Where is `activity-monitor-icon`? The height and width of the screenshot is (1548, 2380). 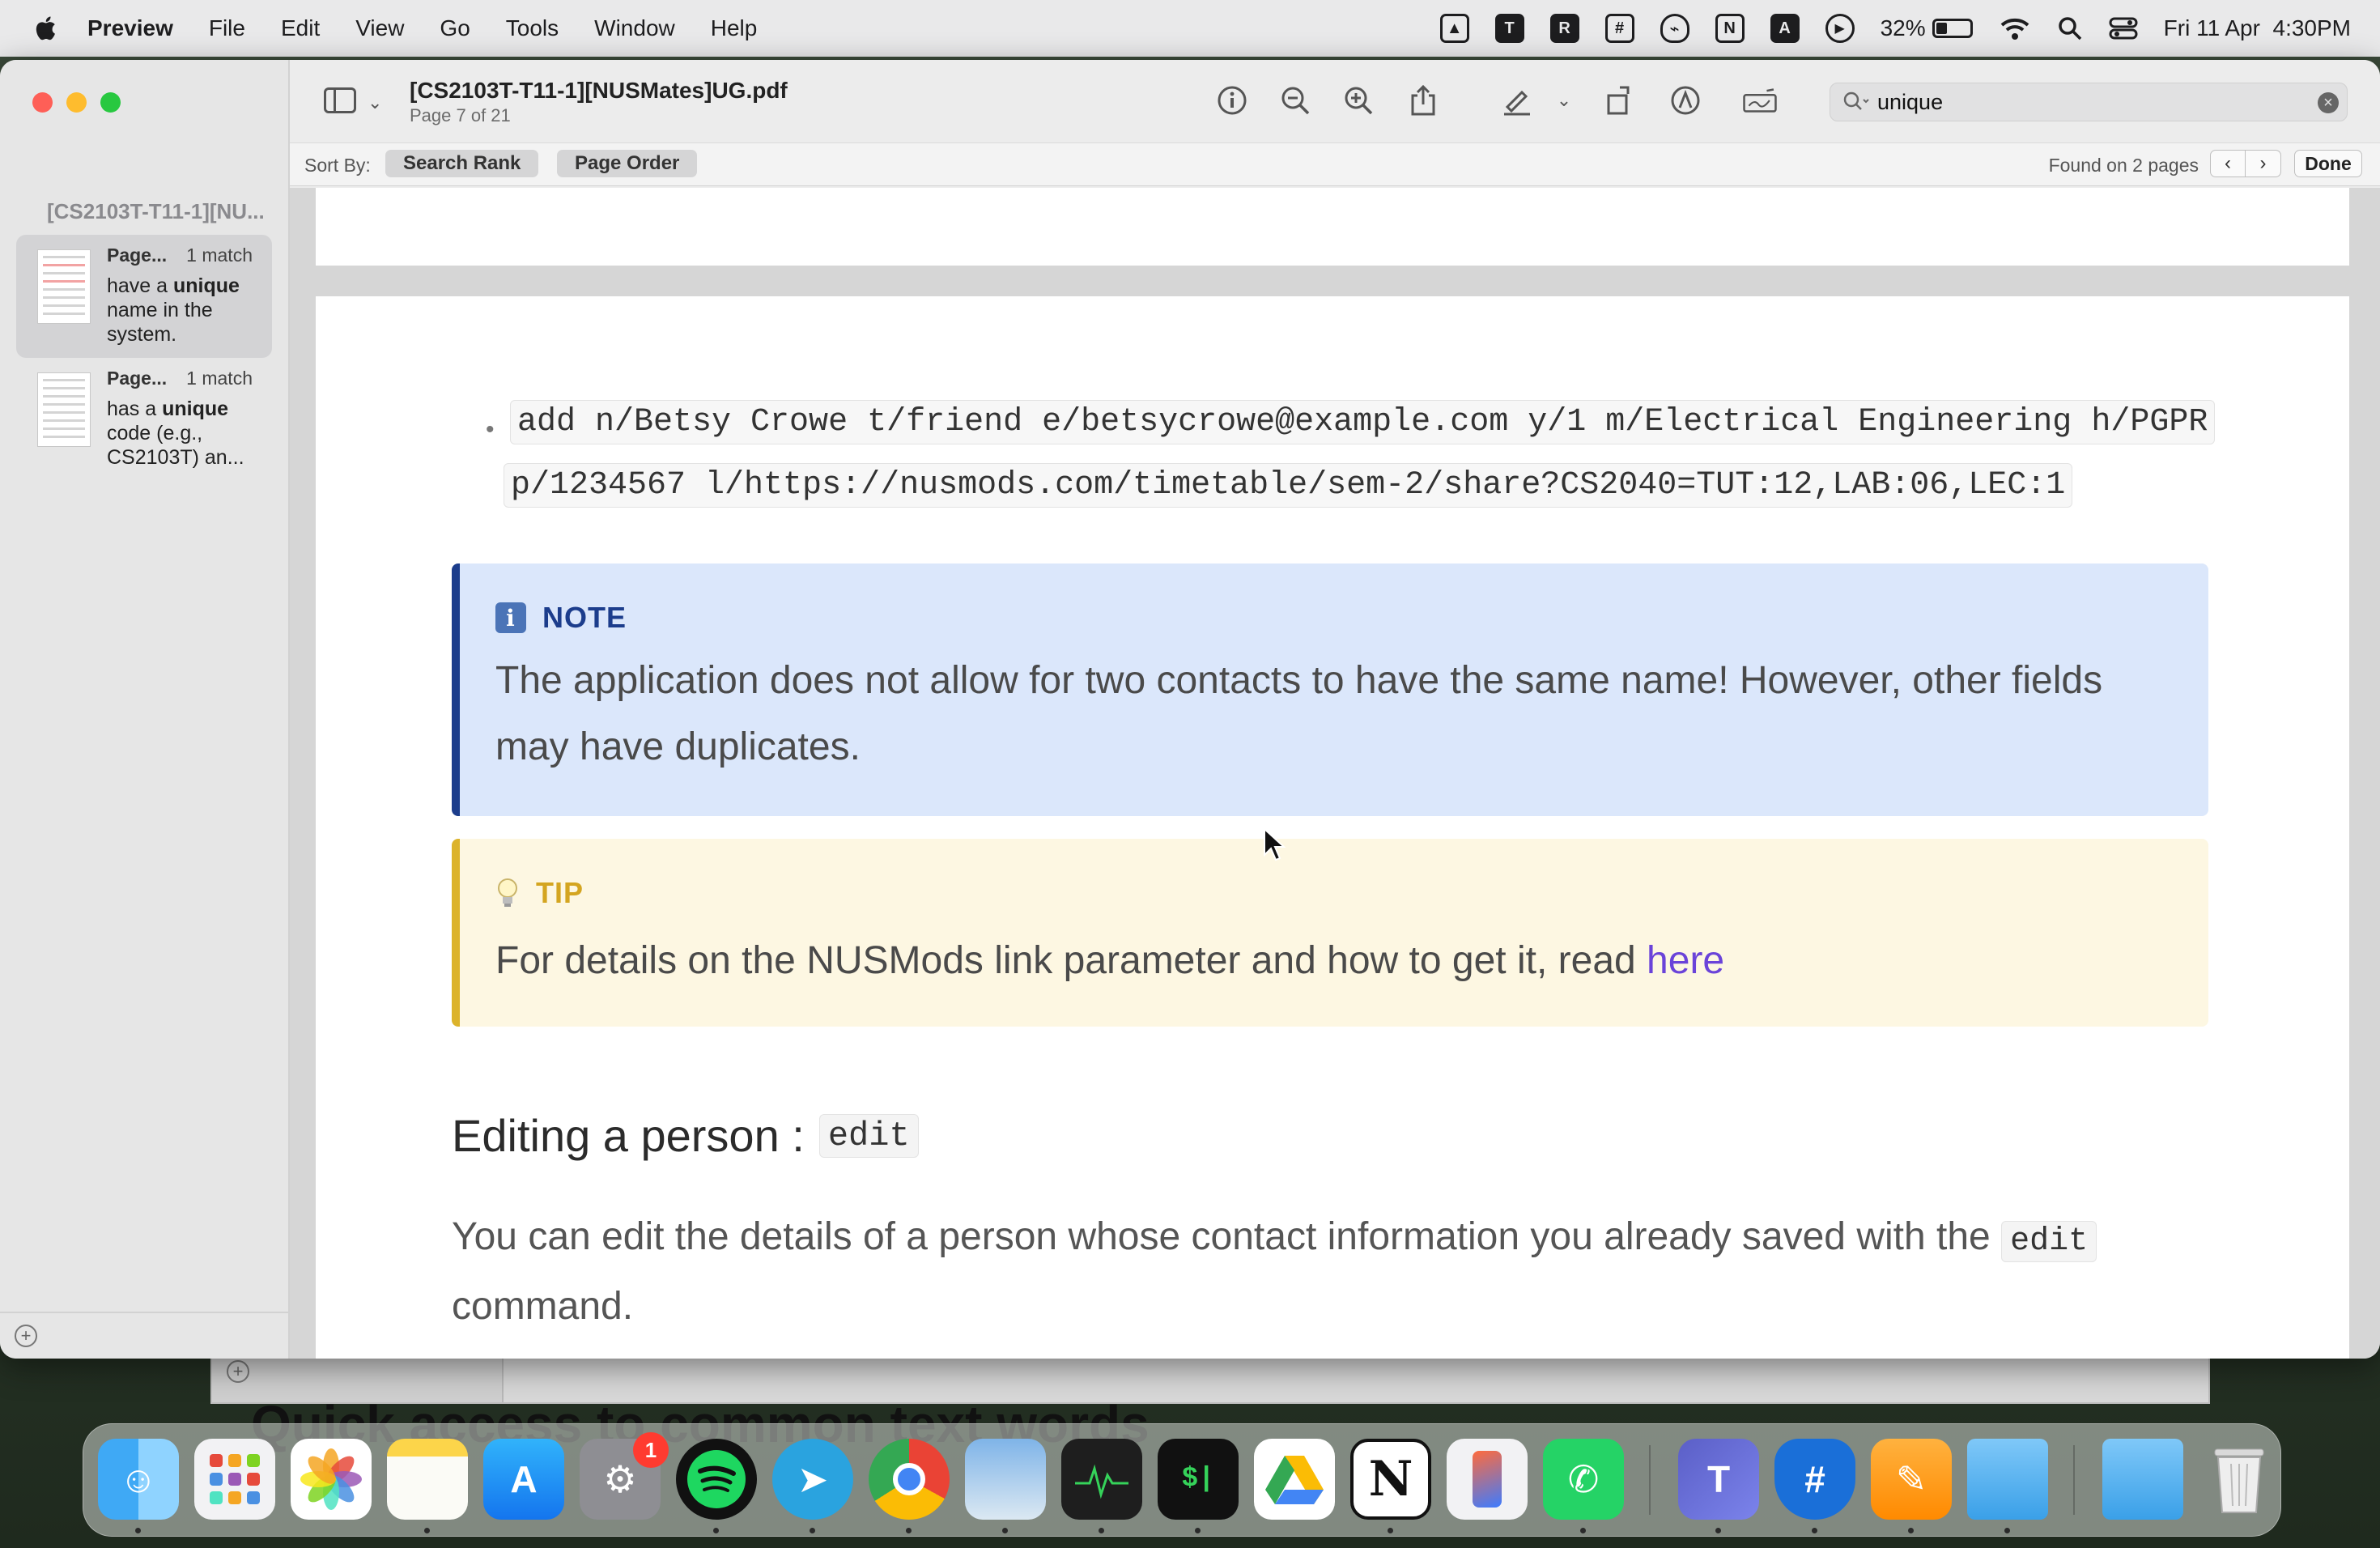 activity-monitor-icon is located at coordinates (1101, 1480).